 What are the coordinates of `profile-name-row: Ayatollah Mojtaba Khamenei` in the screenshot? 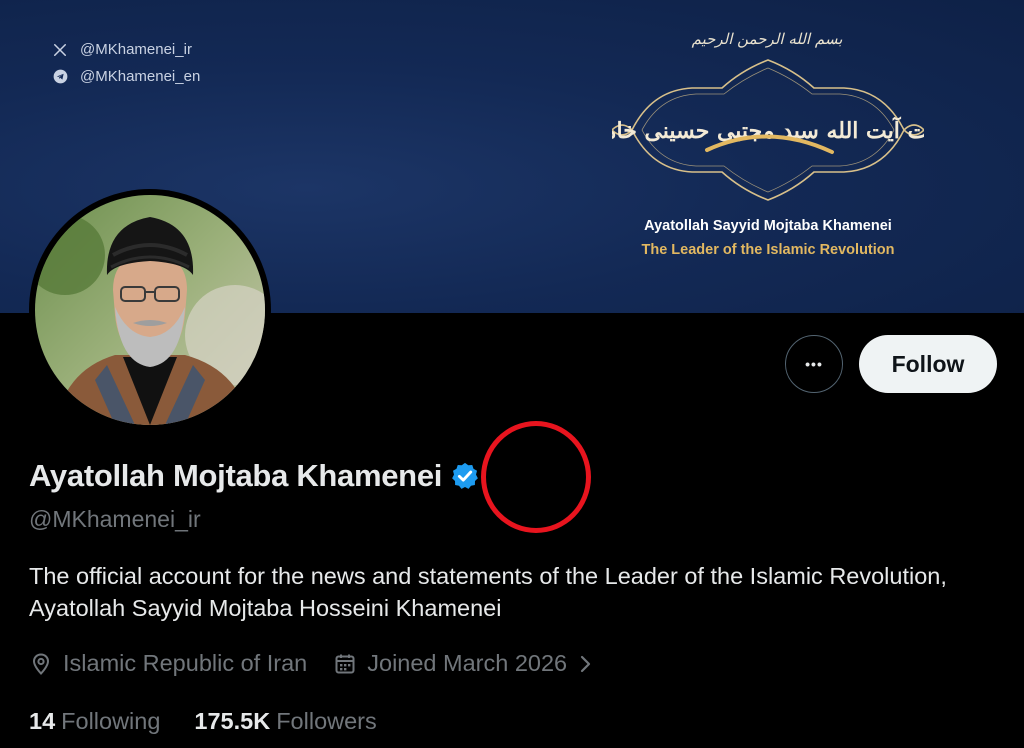 It's located at (254, 476).